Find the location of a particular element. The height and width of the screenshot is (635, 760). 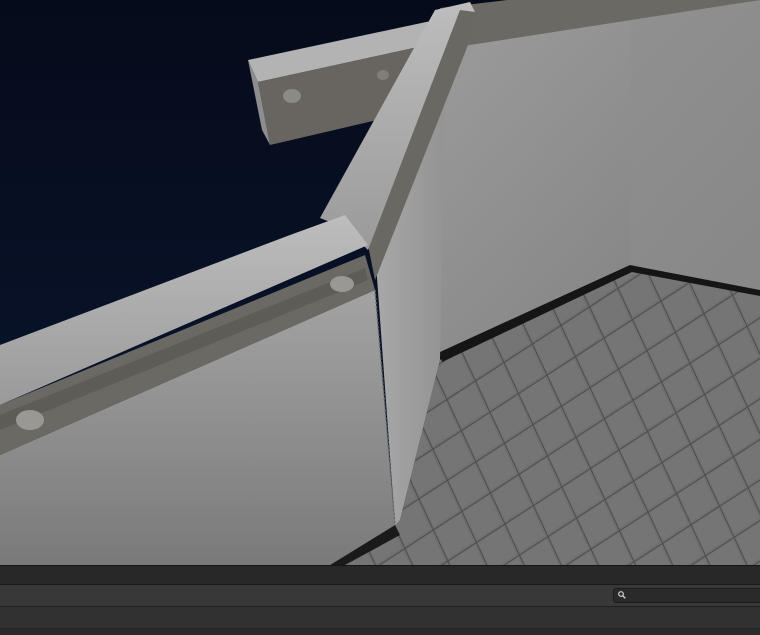

bottom-panel is located at coordinates (380, 600).